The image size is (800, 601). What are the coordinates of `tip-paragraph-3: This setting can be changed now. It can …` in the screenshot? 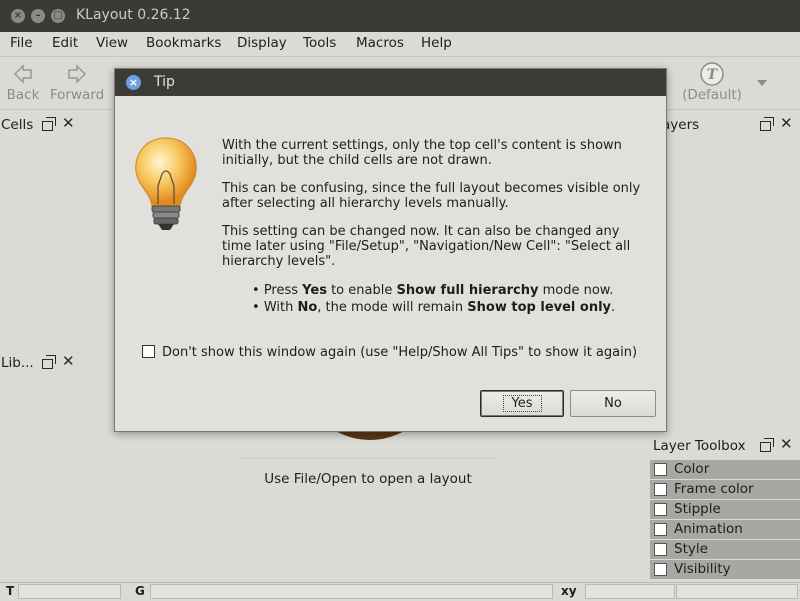 It's located at (426, 246).